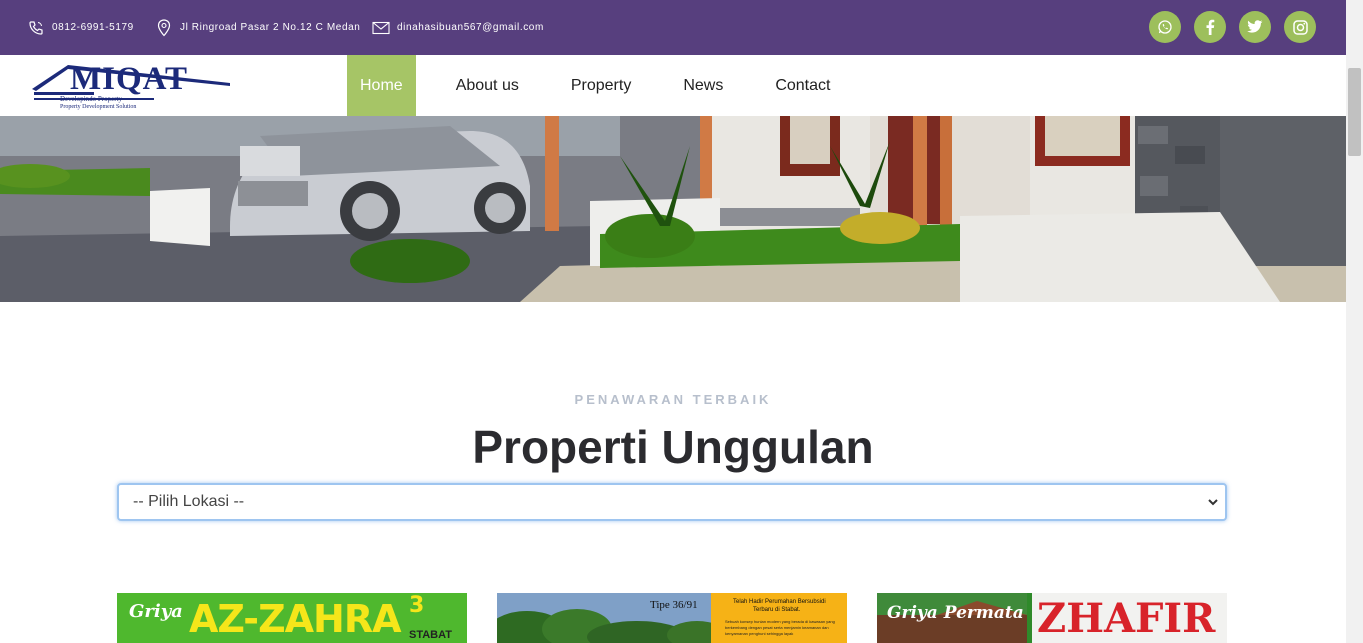 Image resolution: width=1363 pixels, height=643 pixels. Describe the element at coordinates (703, 85) in the screenshot. I see `nav-news: News` at that location.